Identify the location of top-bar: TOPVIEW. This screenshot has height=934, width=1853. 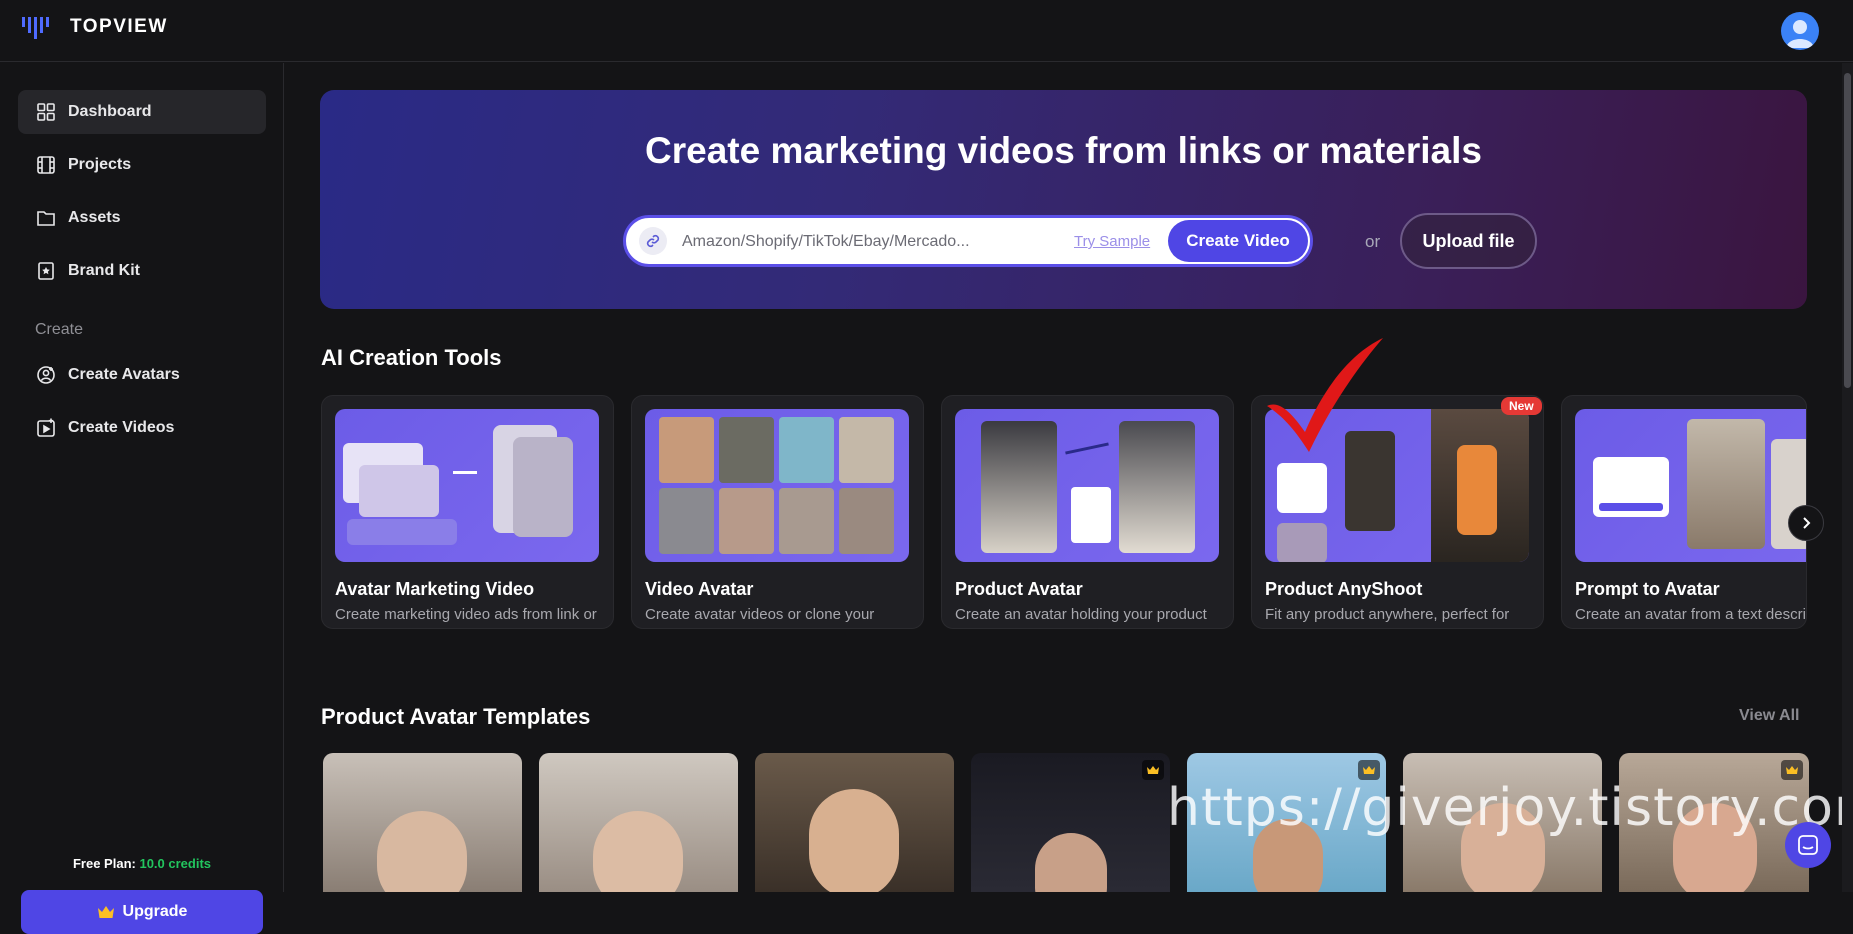
(926, 31).